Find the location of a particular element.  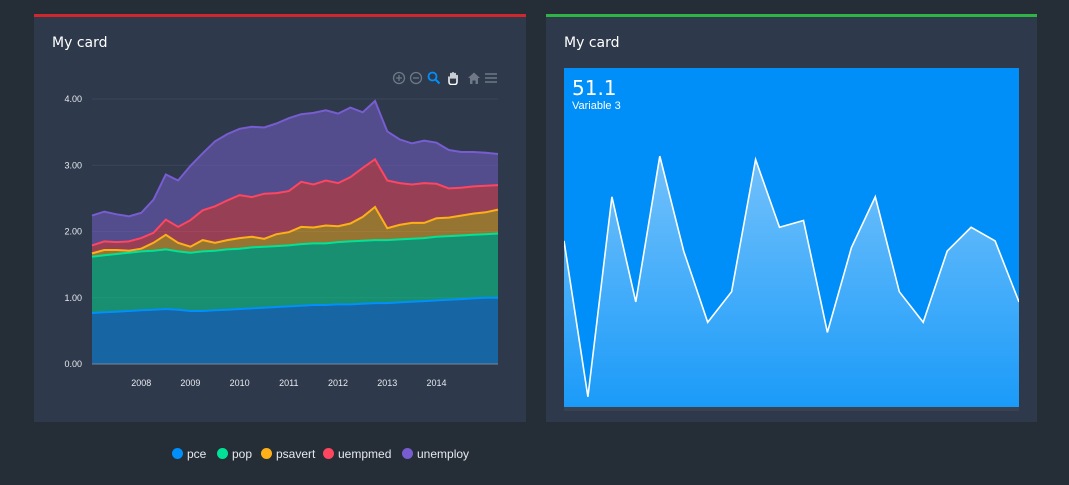

x-tick-label: 2014 is located at coordinates (436, 383).